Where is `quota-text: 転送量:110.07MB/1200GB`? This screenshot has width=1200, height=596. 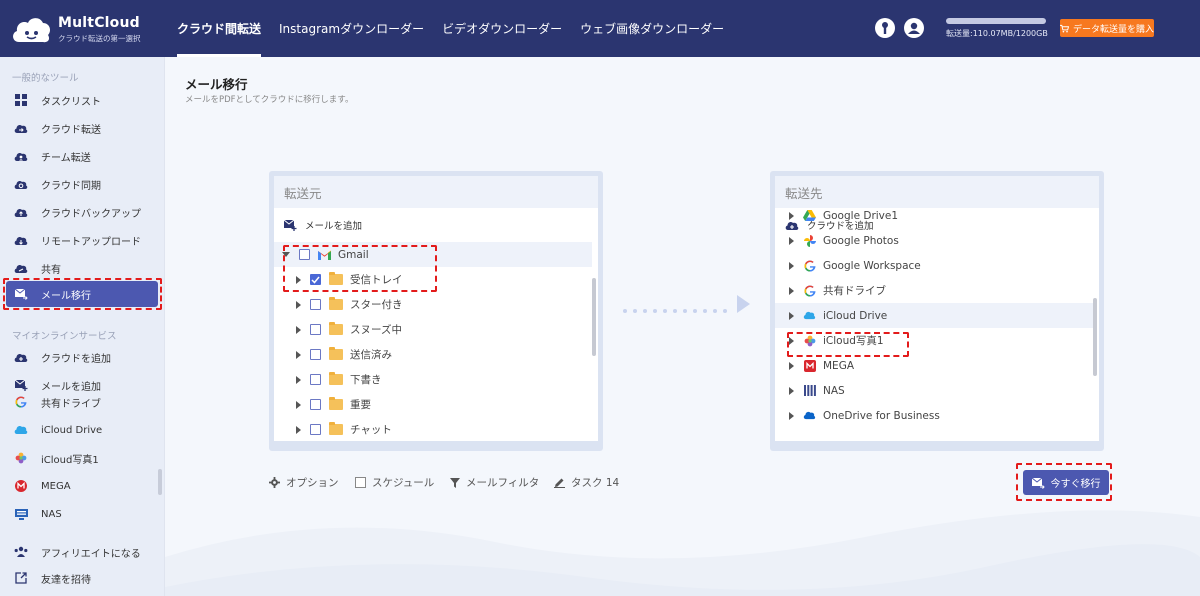
quota-text: 転送量:110.07MB/1200GB is located at coordinates (997, 33).